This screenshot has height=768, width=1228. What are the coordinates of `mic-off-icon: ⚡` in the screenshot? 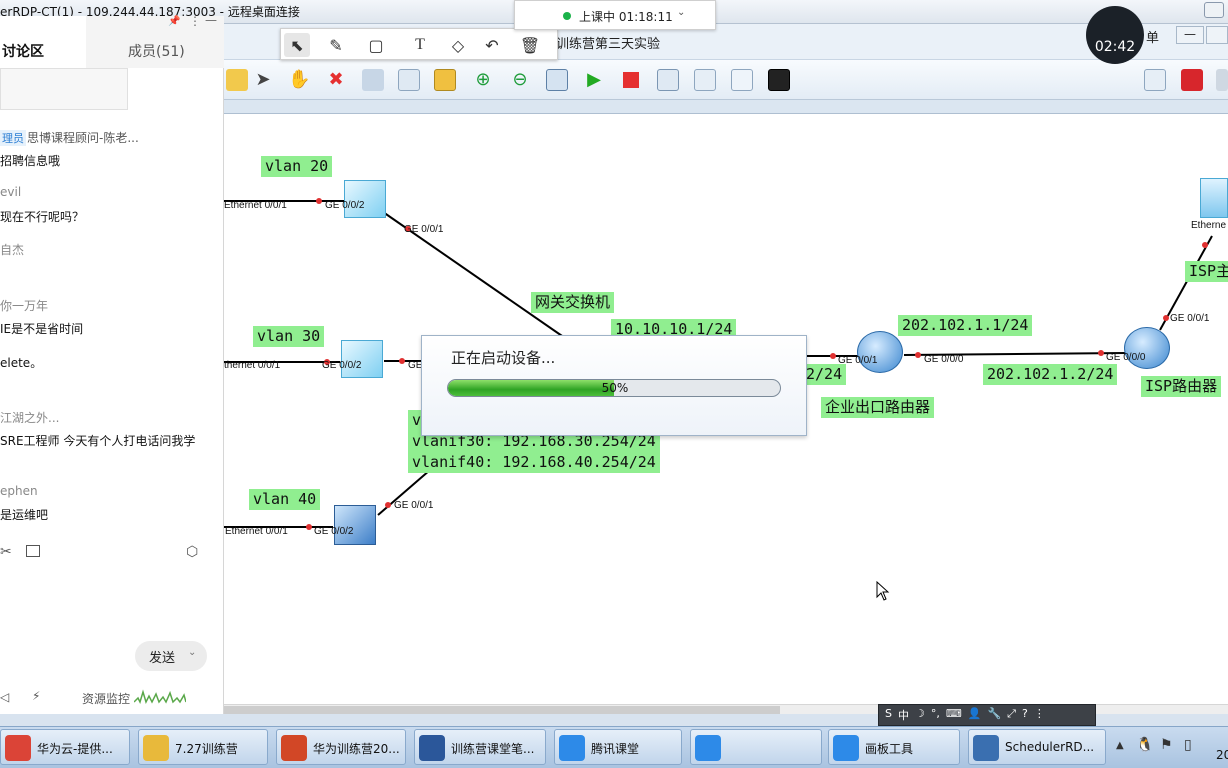 It's located at (36, 696).